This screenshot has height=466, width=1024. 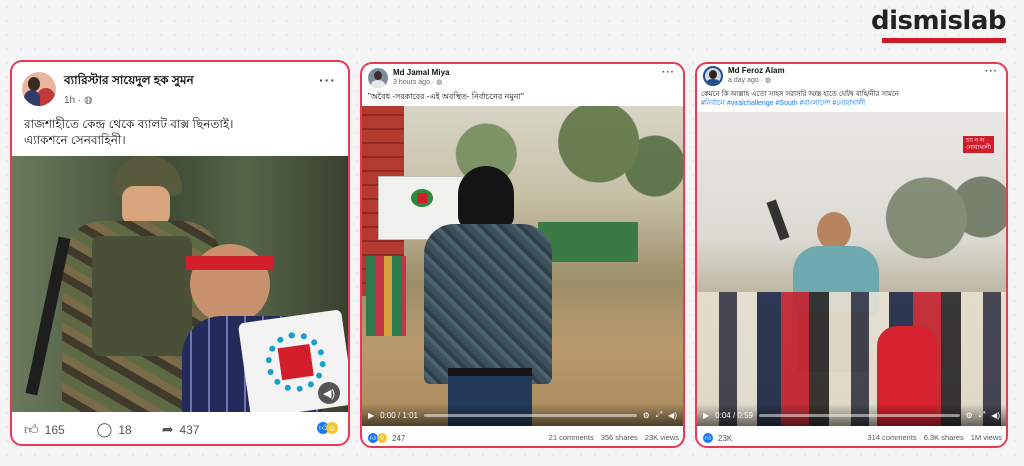 What do you see at coordinates (329, 393) in the screenshot?
I see `speaker-icon: ◀)` at bounding box center [329, 393].